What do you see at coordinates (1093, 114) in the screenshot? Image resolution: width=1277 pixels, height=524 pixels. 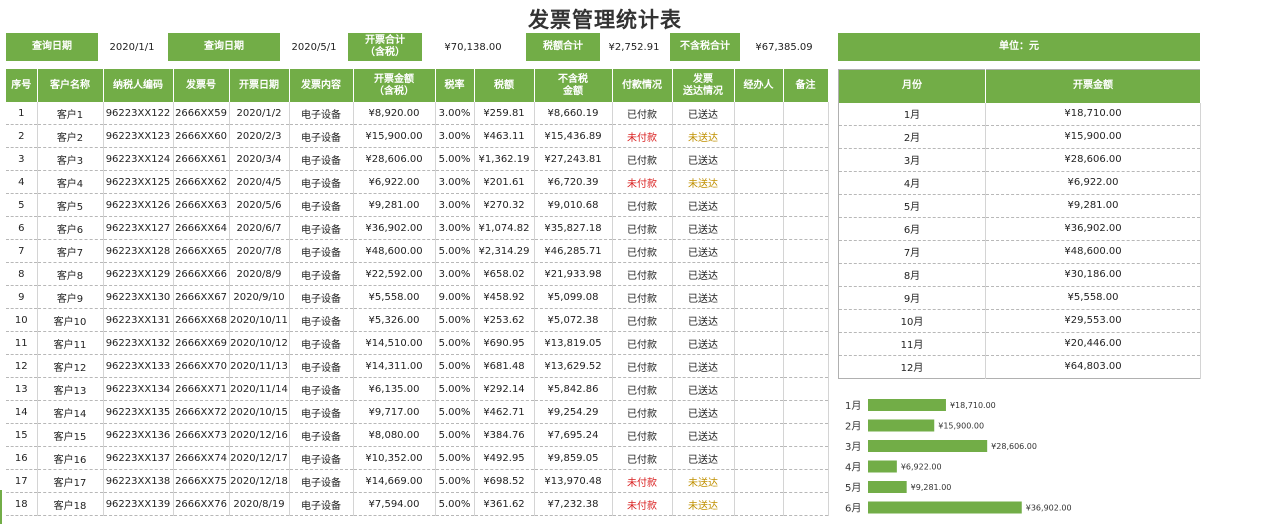 I see `month-cell: ¥18,710.00` at bounding box center [1093, 114].